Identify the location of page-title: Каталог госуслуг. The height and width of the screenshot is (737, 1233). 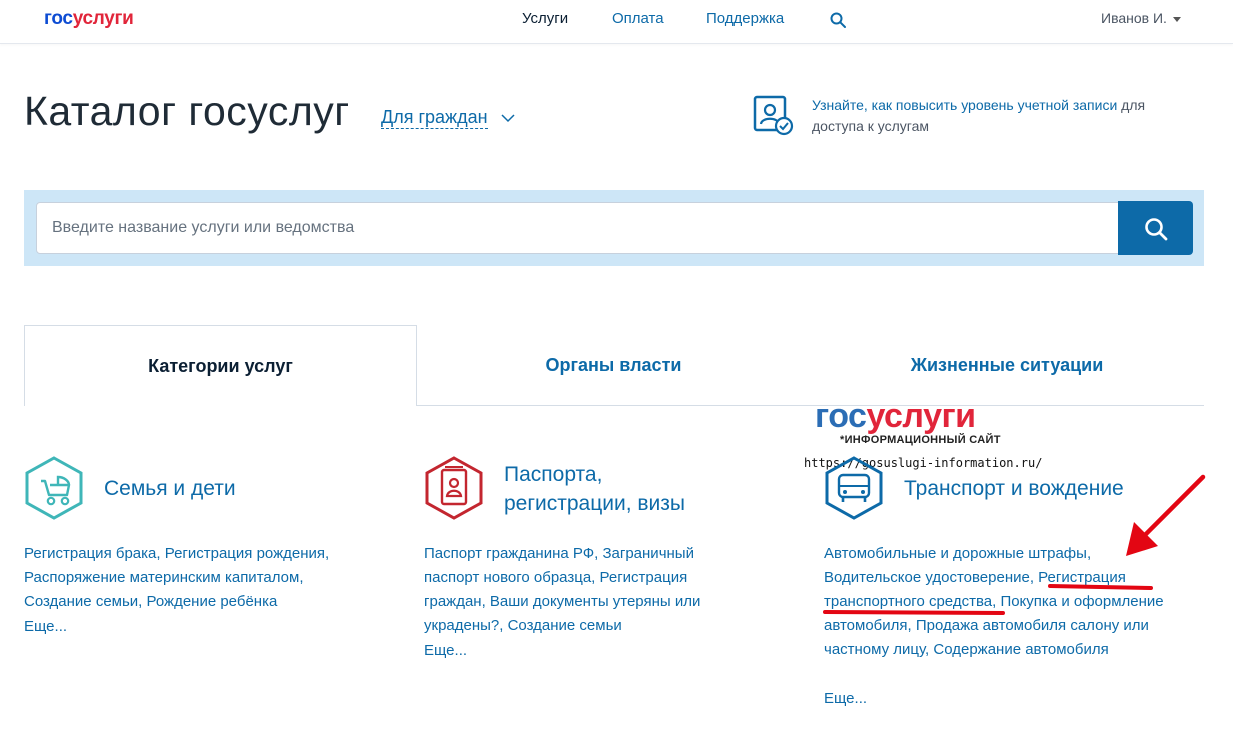
(187, 111).